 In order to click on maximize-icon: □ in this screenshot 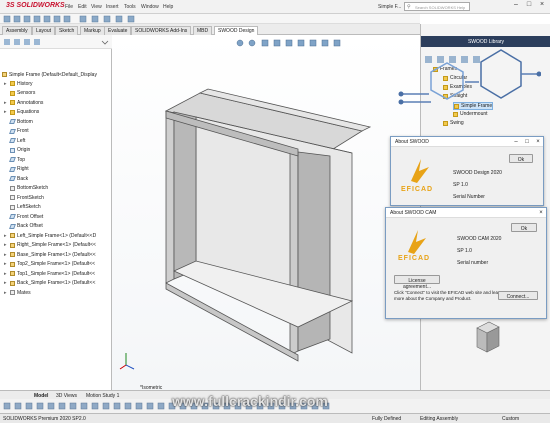, I will do `click(529, 7)`.